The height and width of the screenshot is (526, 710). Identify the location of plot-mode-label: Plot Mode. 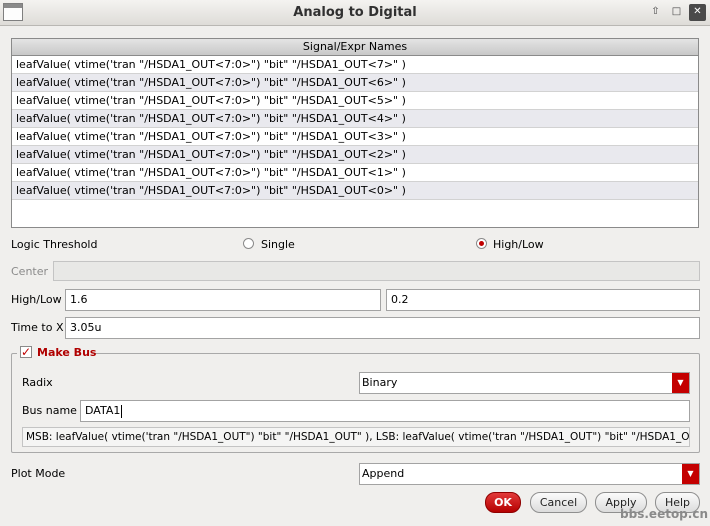
(38, 473).